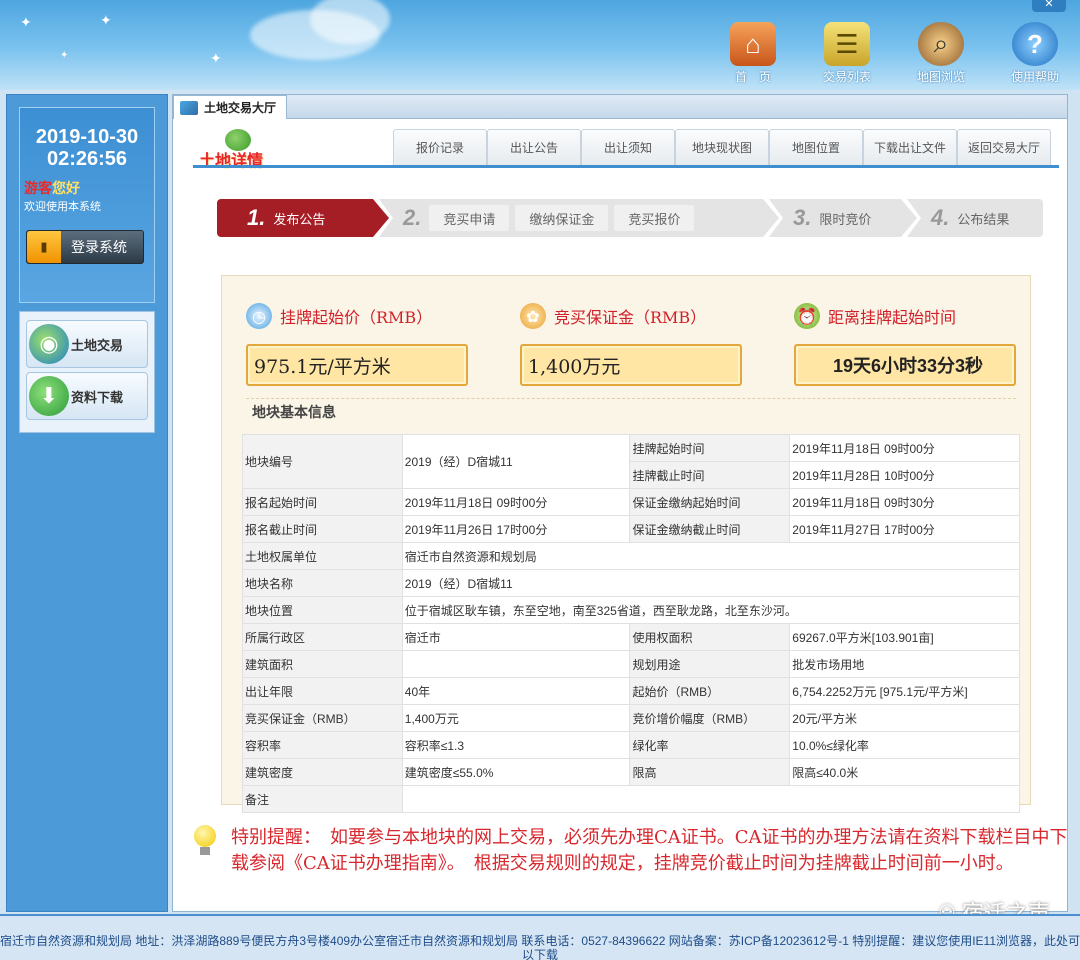 The image size is (1080, 960). I want to click on subtab-map-location: 地图位置, so click(816, 147).